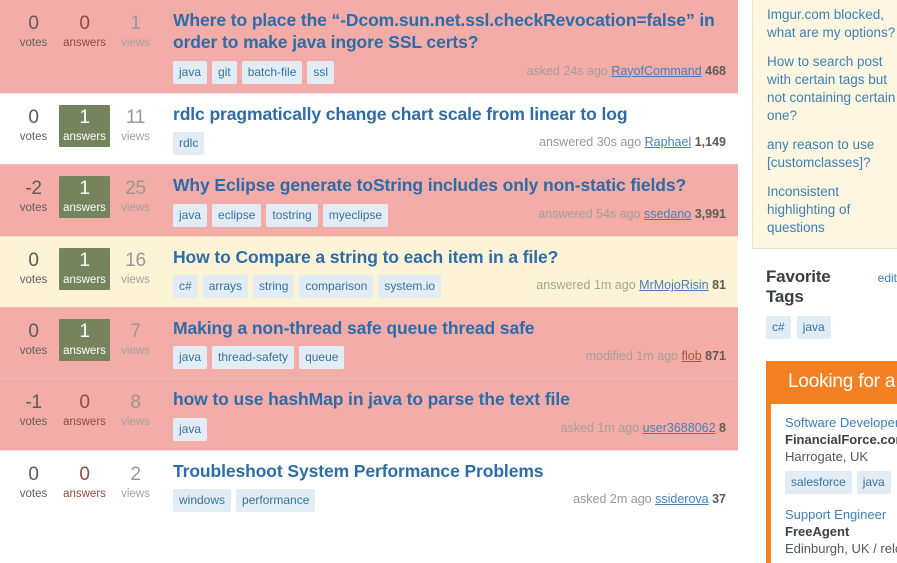 Image resolution: width=897 pixels, height=563 pixels. Describe the element at coordinates (84, 196) in the screenshot. I see `question-stats: -2 votes 1 answers 25 views` at that location.